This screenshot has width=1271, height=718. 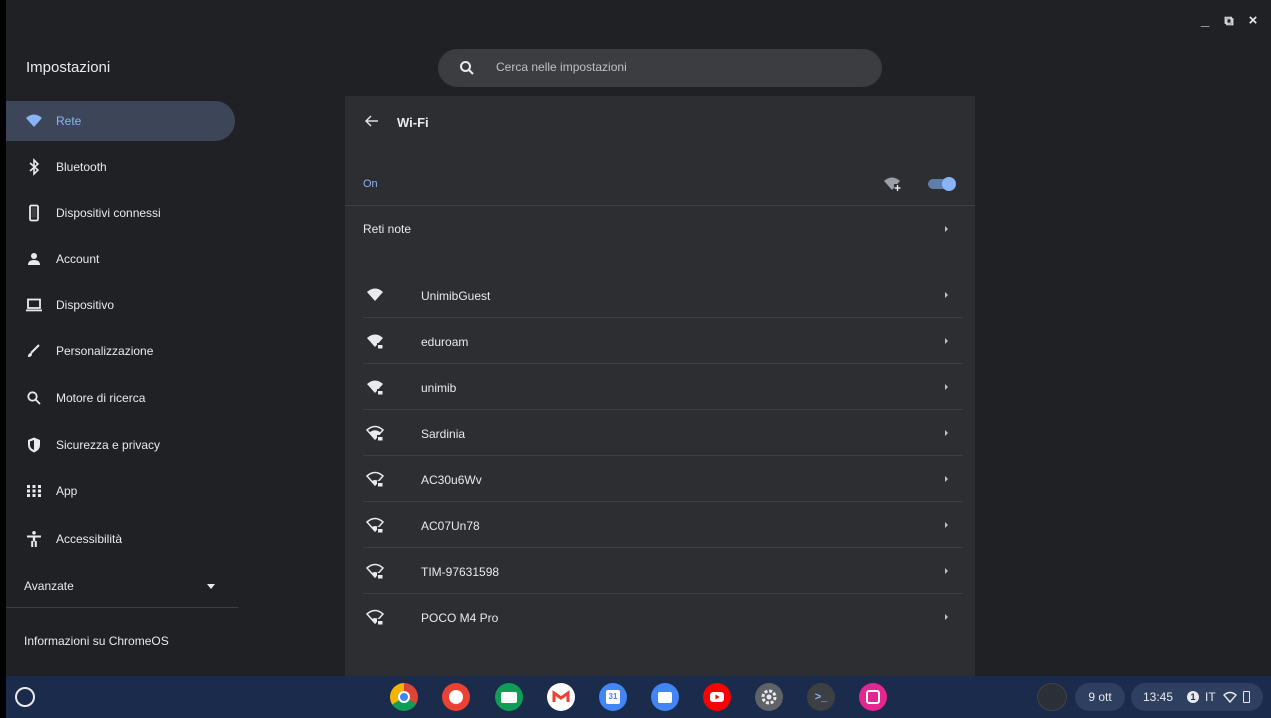 What do you see at coordinates (949, 184) in the screenshot?
I see `toggle-knob` at bounding box center [949, 184].